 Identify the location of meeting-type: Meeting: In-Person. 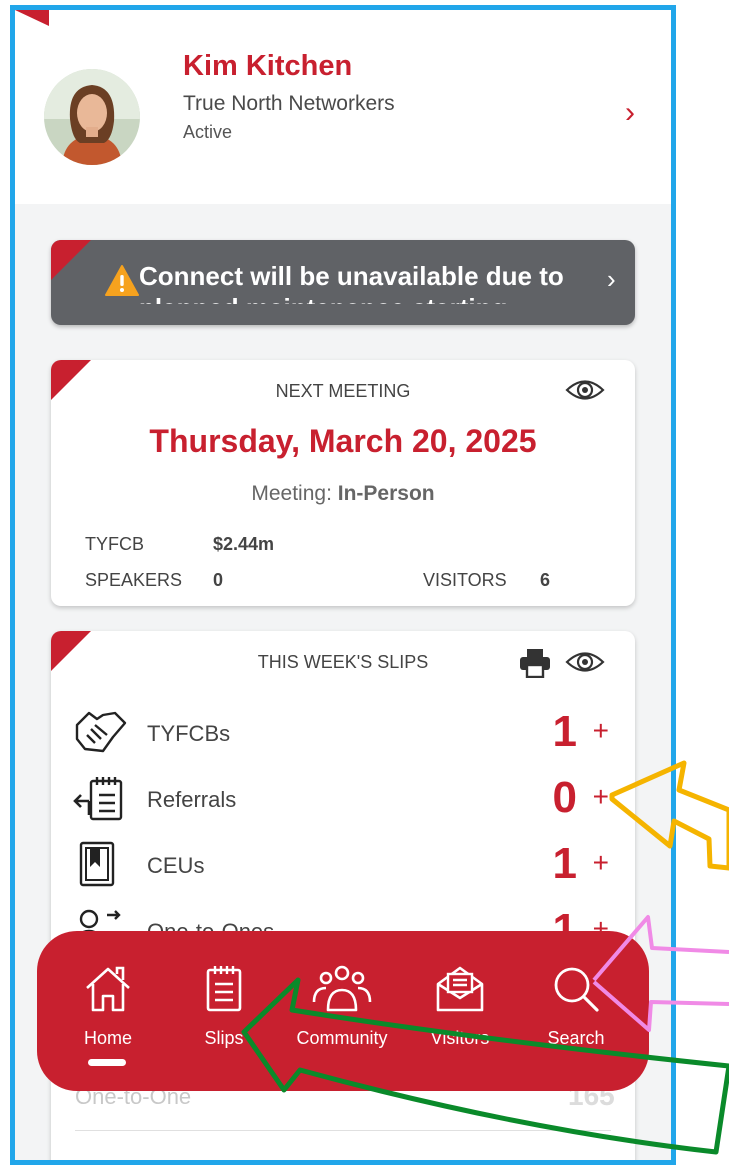
(343, 494).